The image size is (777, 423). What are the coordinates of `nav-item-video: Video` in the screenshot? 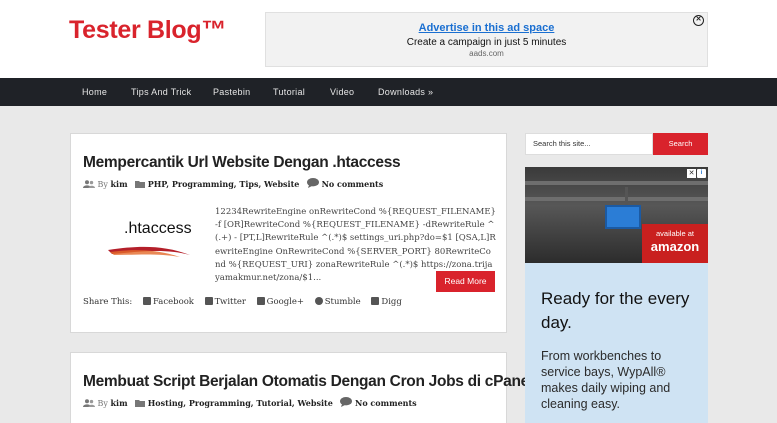 It's located at (342, 92).